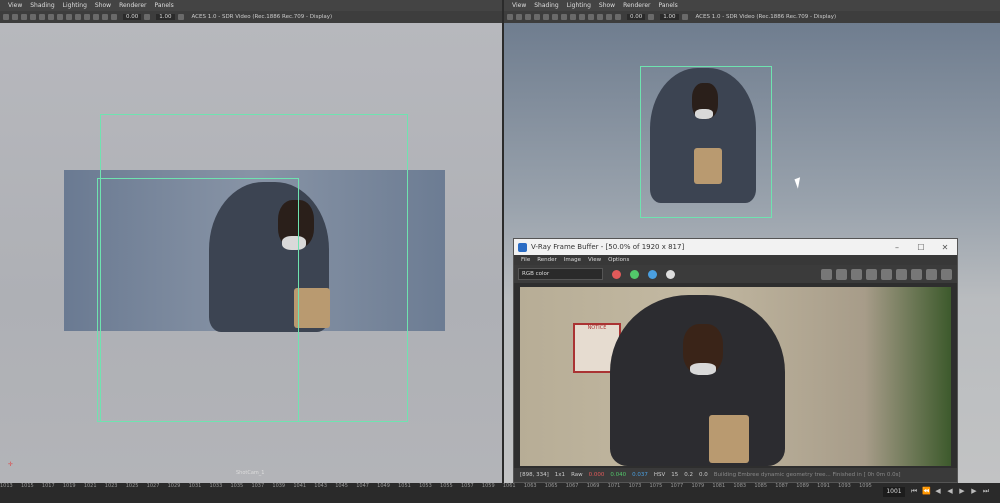  What do you see at coordinates (383, 486) in the screenshot?
I see `timeline-tick: 1049` at bounding box center [383, 486].